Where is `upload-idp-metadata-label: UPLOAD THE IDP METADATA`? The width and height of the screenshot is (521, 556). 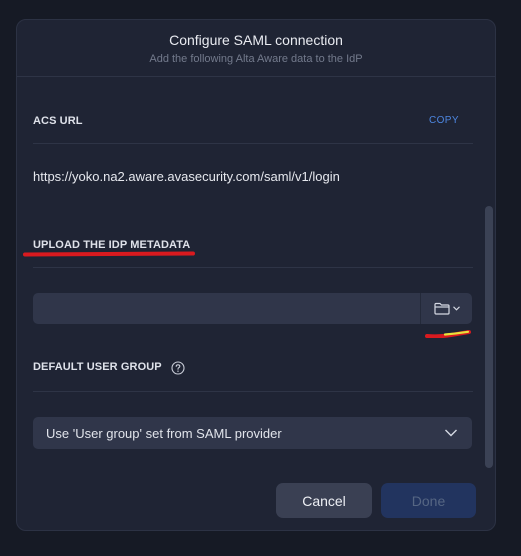 upload-idp-metadata-label: UPLOAD THE IDP METADATA is located at coordinates (112, 245).